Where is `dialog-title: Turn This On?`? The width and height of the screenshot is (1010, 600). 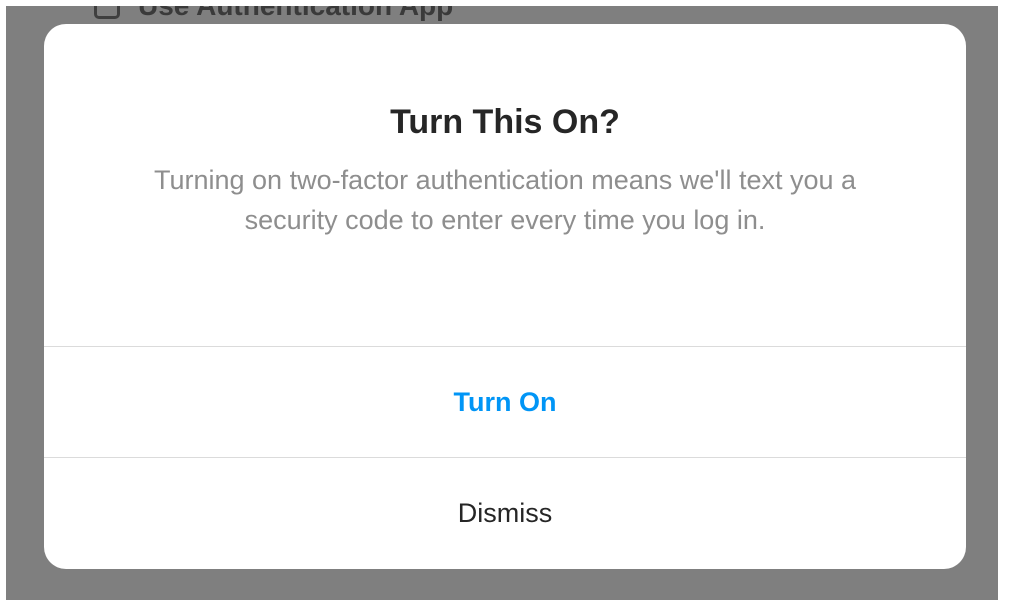
dialog-title: Turn This On? is located at coordinates (505, 122).